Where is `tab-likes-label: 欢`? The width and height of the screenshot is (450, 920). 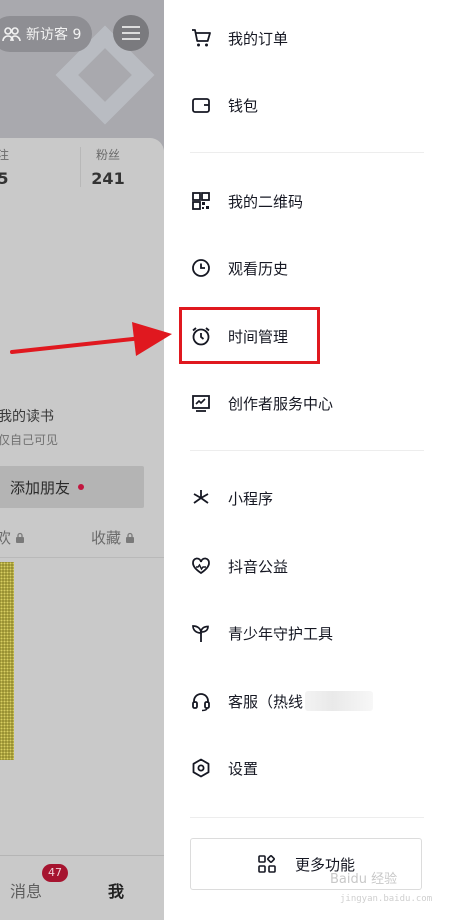 tab-likes-label: 欢 is located at coordinates (6, 538).